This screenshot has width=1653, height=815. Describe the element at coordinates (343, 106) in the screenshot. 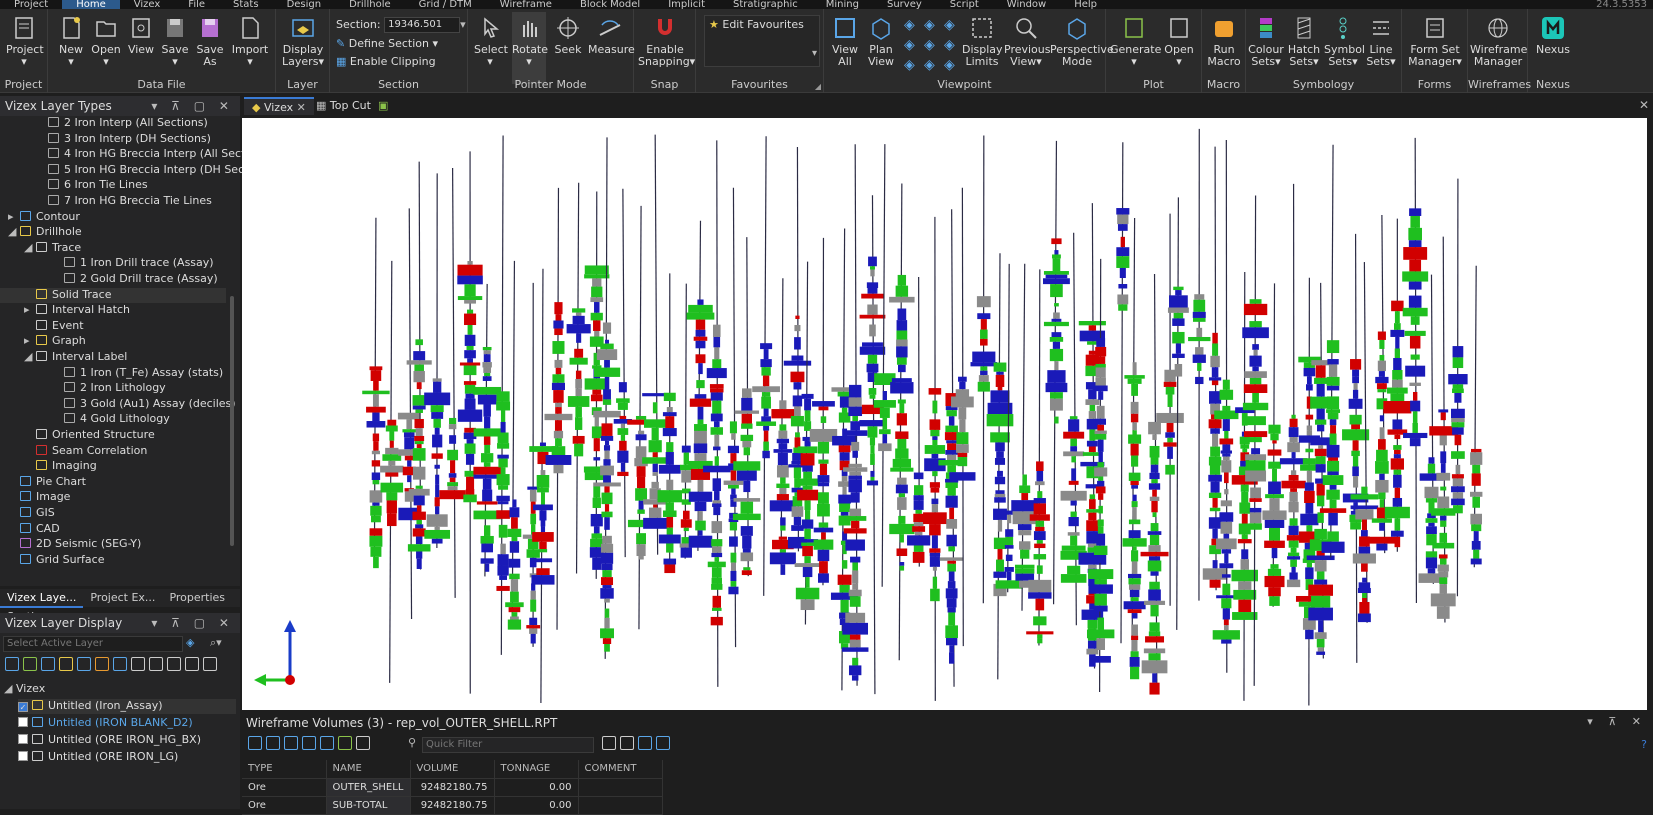

I see `tab-top-cut: ▦ Top Cut` at that location.